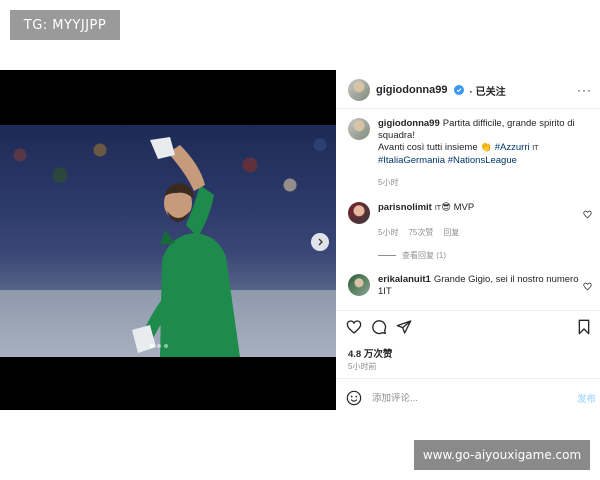 The image size is (600, 480). Describe the element at coordinates (420, 232) in the screenshot. I see `comment-likes: 75次赞` at that location.